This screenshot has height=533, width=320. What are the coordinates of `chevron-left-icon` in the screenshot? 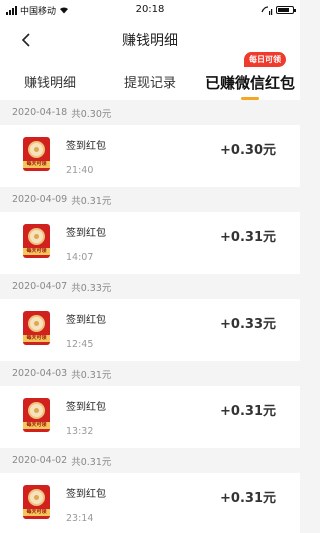 It's located at (25, 40).